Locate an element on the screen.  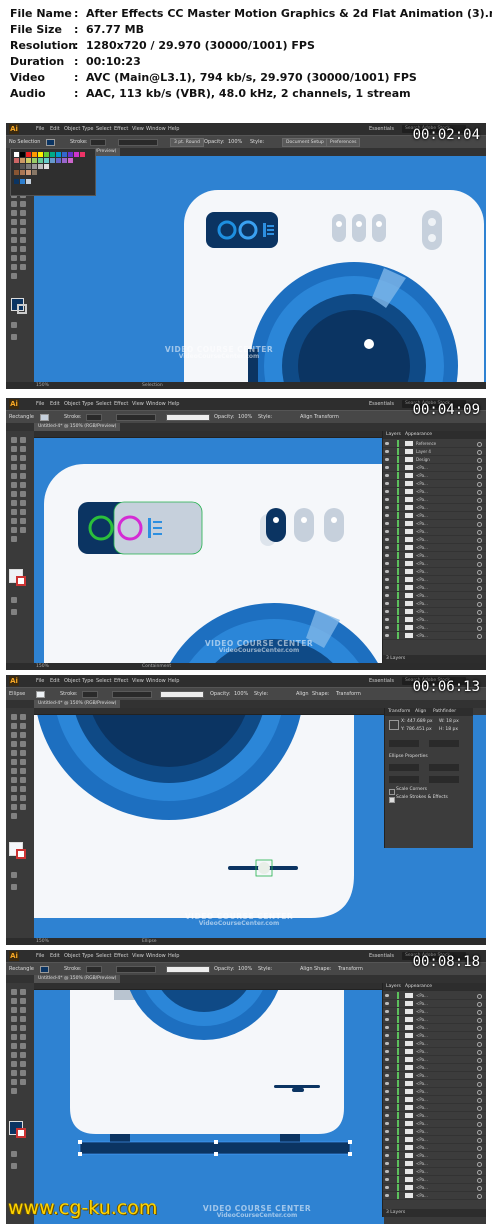
mesh-tool-icon is located at coordinates (23, 231).